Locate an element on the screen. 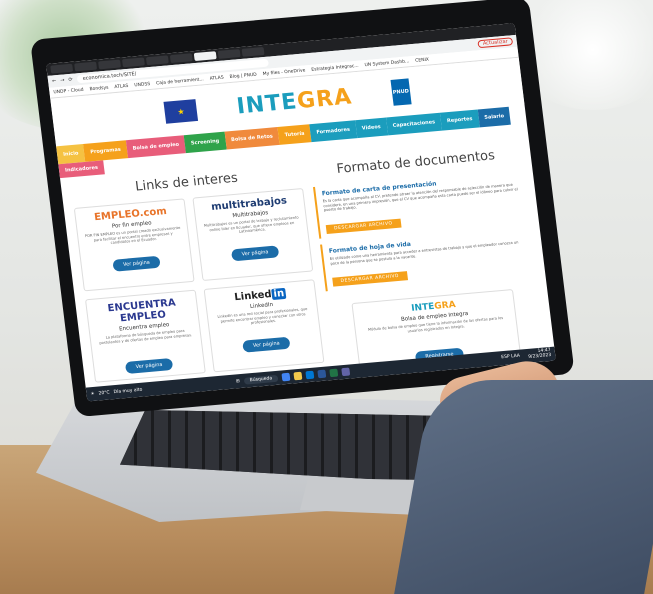  undp-label: PNUD is located at coordinates (401, 92).